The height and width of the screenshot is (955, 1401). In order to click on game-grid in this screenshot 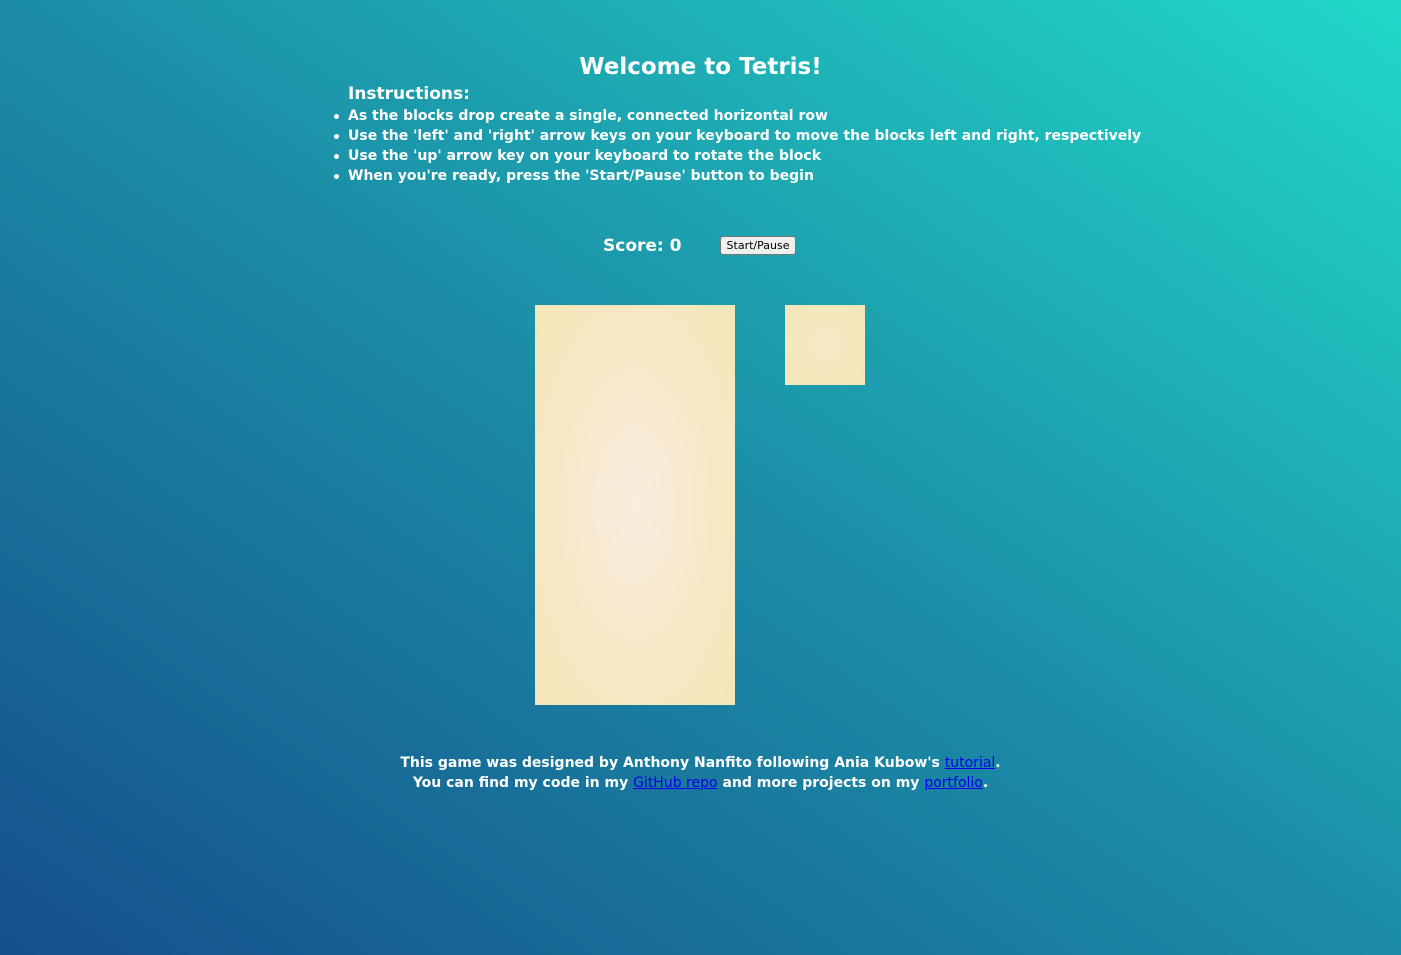, I will do `click(635, 505)`.